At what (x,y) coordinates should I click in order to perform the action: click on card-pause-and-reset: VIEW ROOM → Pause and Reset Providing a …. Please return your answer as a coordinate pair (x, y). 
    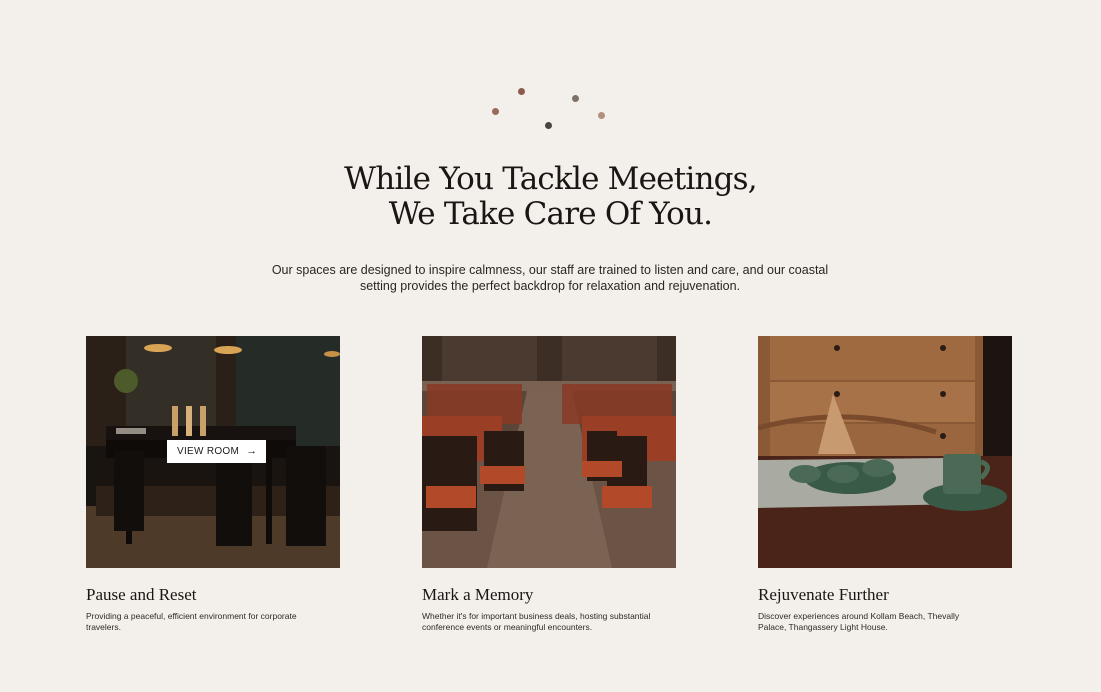
    Looking at the image, I should click on (213, 484).